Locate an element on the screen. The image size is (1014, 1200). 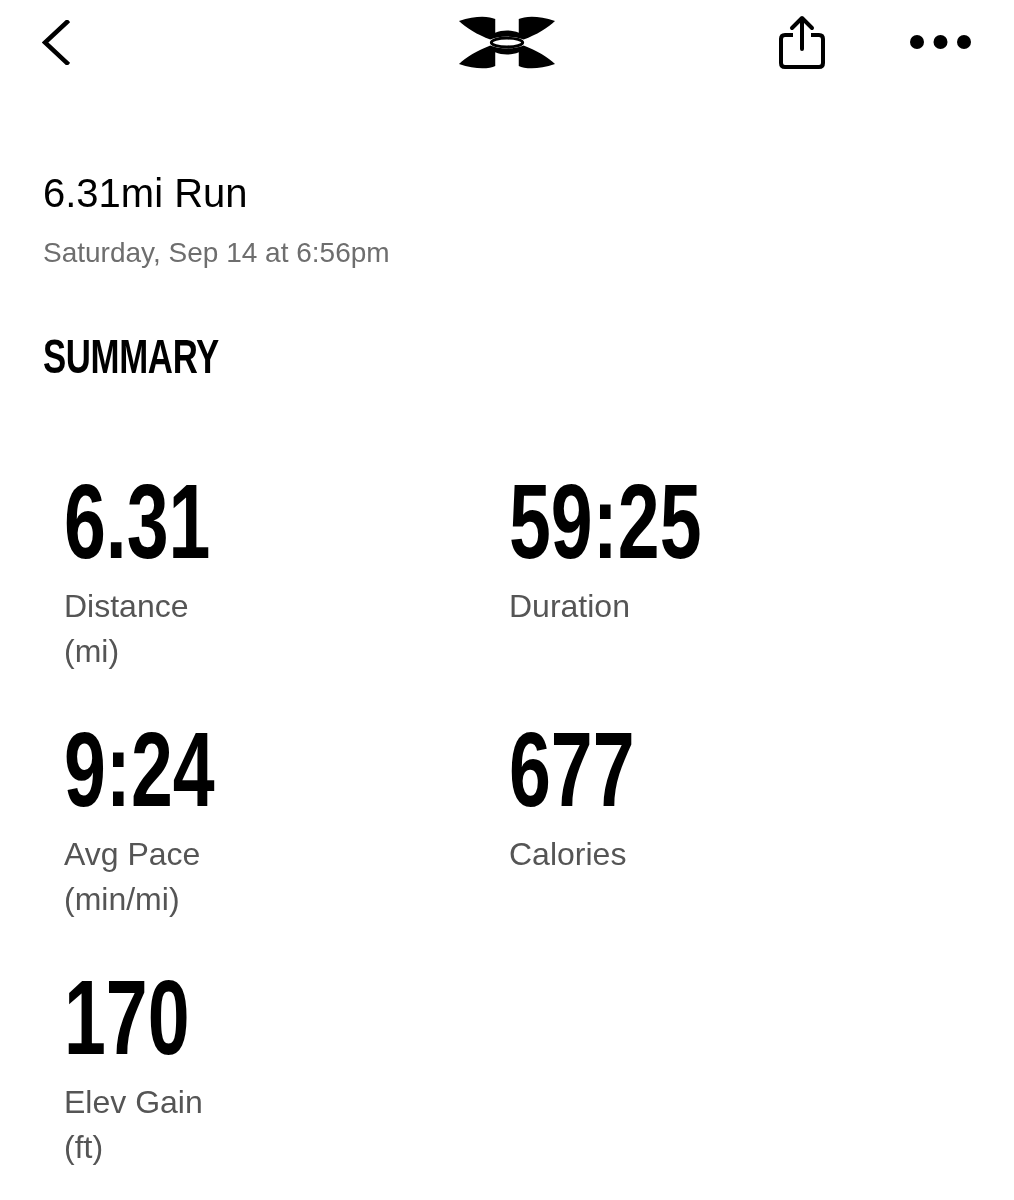
stat-unit: (mi) is located at coordinates (92, 651).